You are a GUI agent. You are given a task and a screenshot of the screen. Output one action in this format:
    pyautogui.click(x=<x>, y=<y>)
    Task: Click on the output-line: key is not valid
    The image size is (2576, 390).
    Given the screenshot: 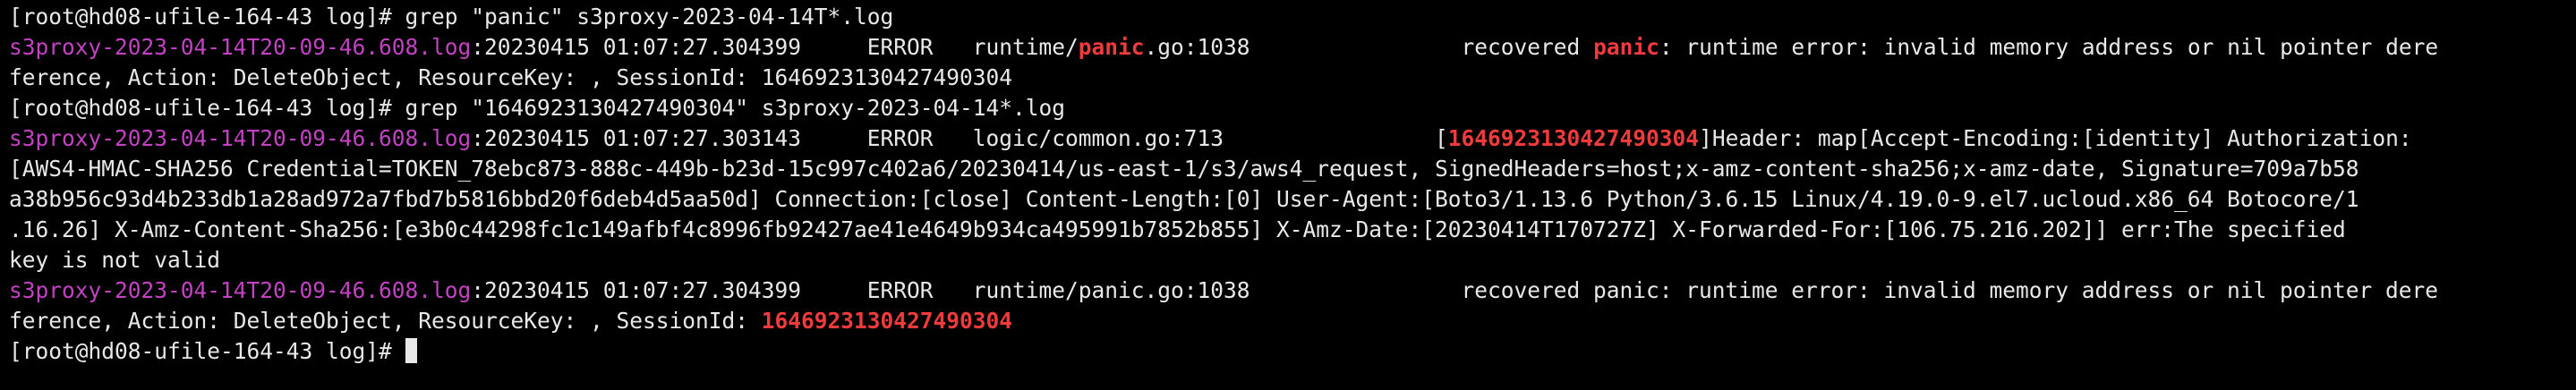 What is the action you would take?
    pyautogui.click(x=1292, y=260)
    